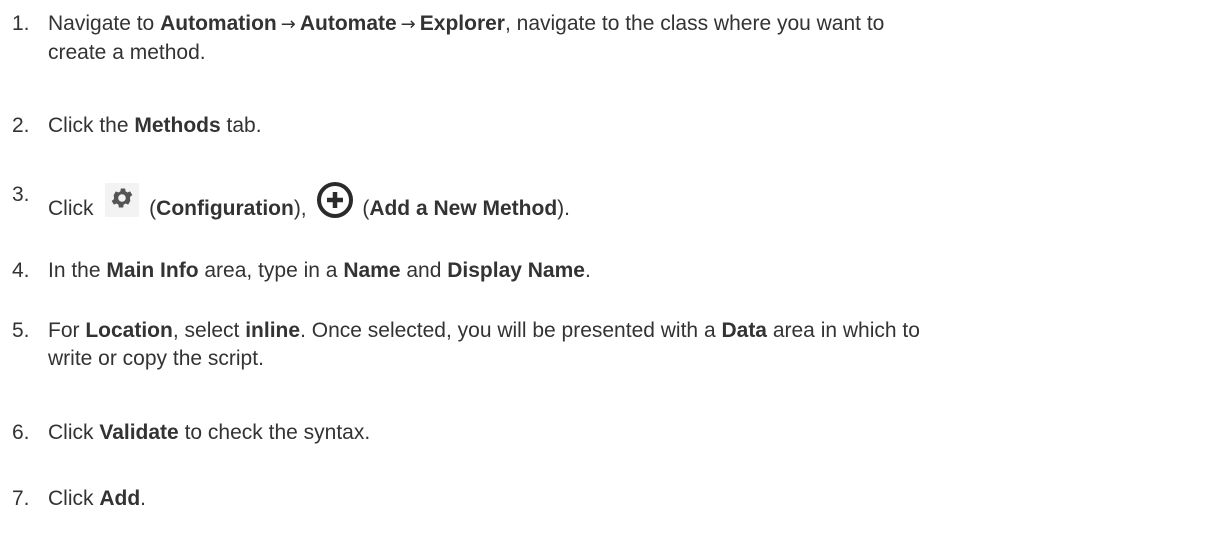 The width and height of the screenshot is (1228, 548). Describe the element at coordinates (120, 498) in the screenshot. I see `bold-text: Add` at that location.